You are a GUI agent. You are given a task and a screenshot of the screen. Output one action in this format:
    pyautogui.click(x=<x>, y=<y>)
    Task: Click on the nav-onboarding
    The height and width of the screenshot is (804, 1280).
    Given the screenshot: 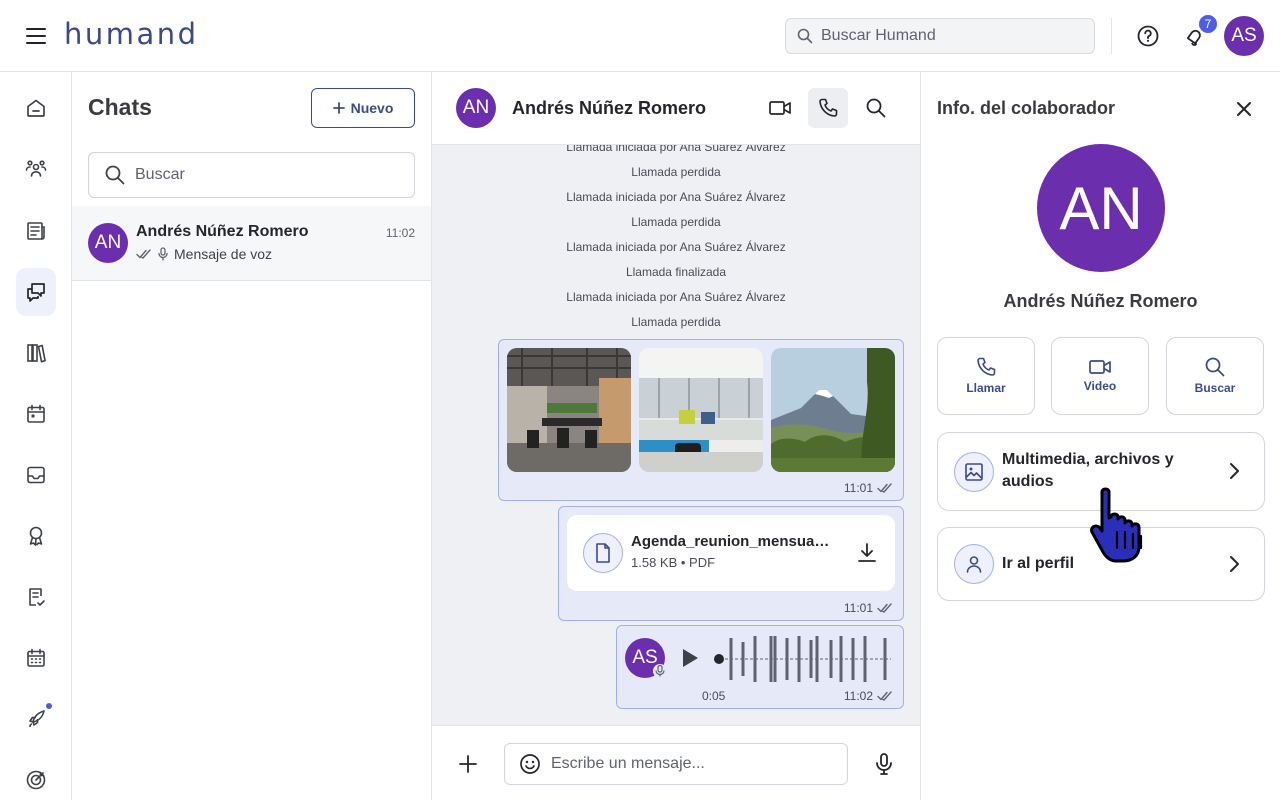 What is the action you would take?
    pyautogui.click(x=36, y=719)
    